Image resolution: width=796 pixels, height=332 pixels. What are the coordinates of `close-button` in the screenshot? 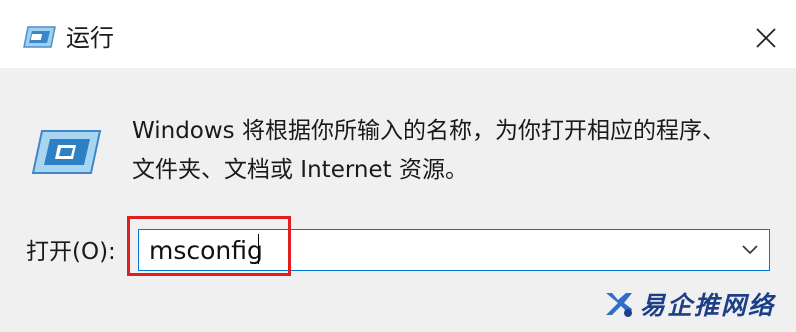 It's located at (766, 38).